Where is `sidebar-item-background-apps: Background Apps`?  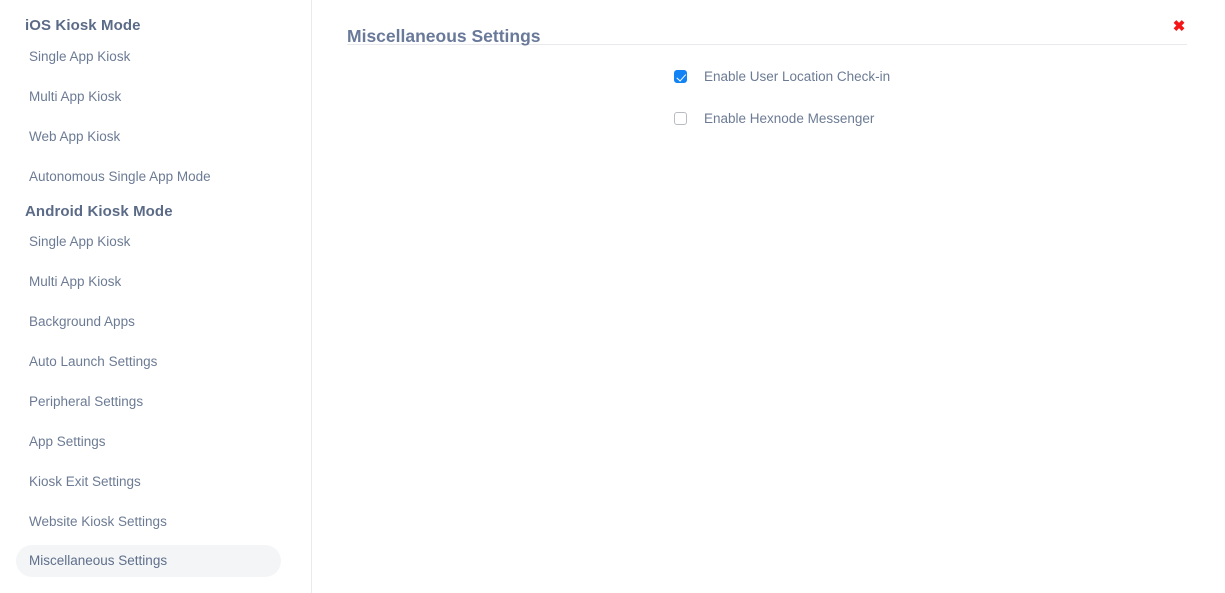
sidebar-item-background-apps: Background Apps is located at coordinates (148, 322).